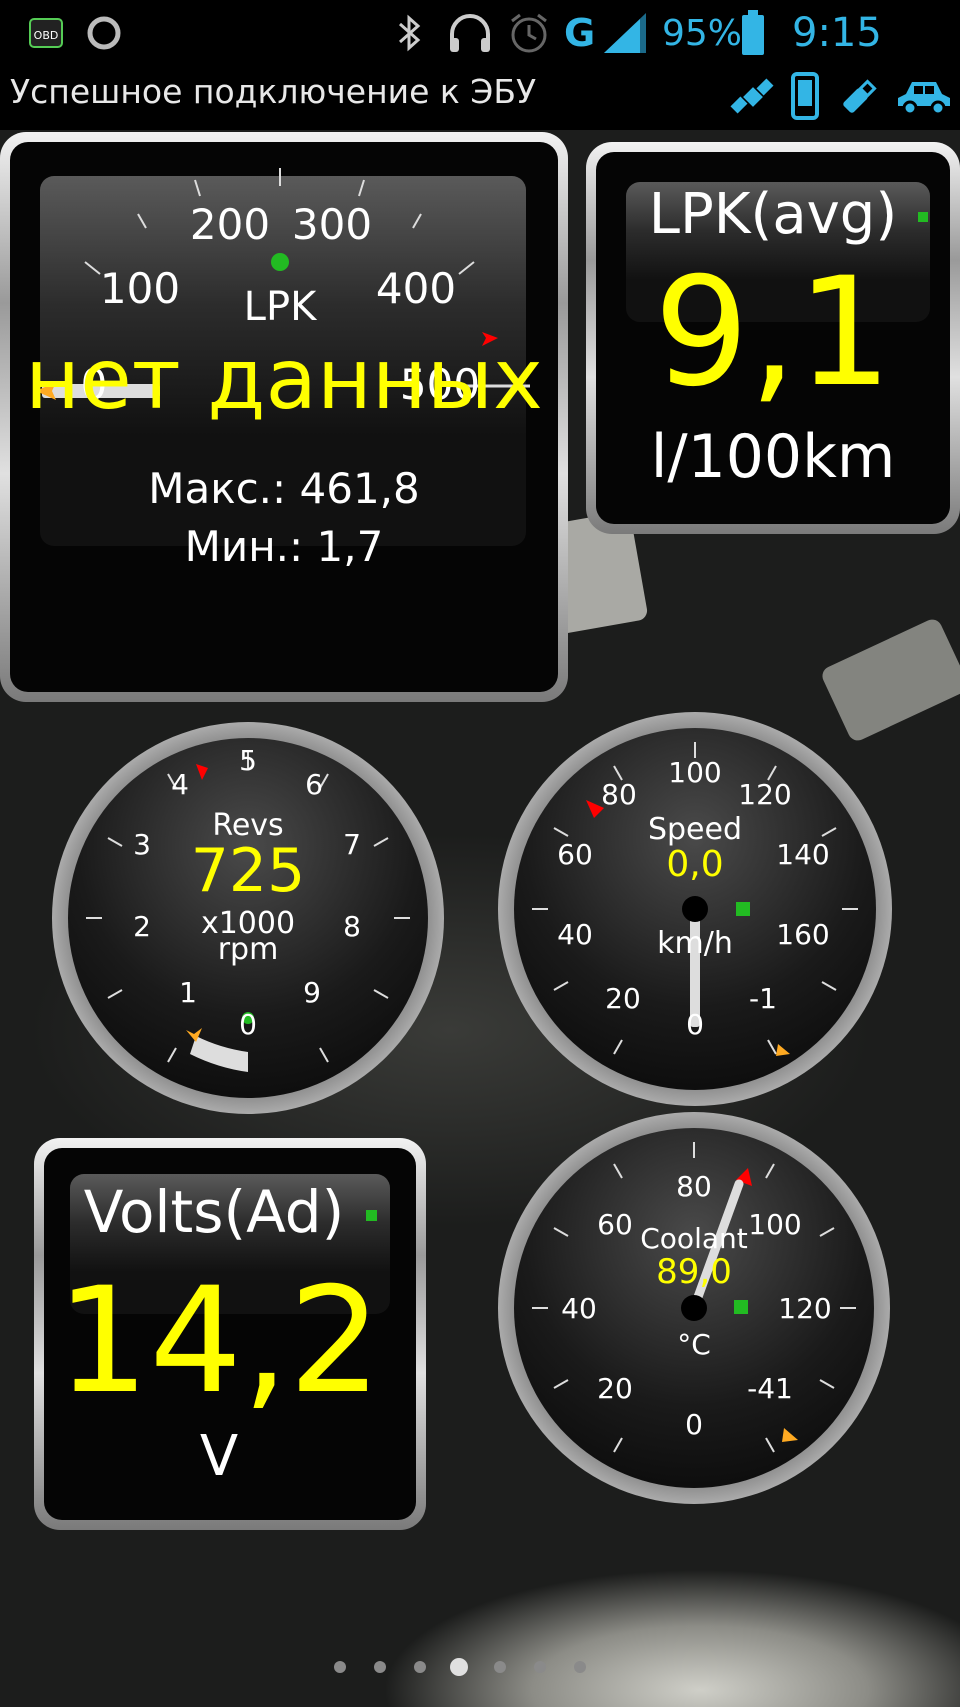 The height and width of the screenshot is (1707, 960). Describe the element at coordinates (46, 35) in the screenshot. I see `svg-text: OBD` at that location.